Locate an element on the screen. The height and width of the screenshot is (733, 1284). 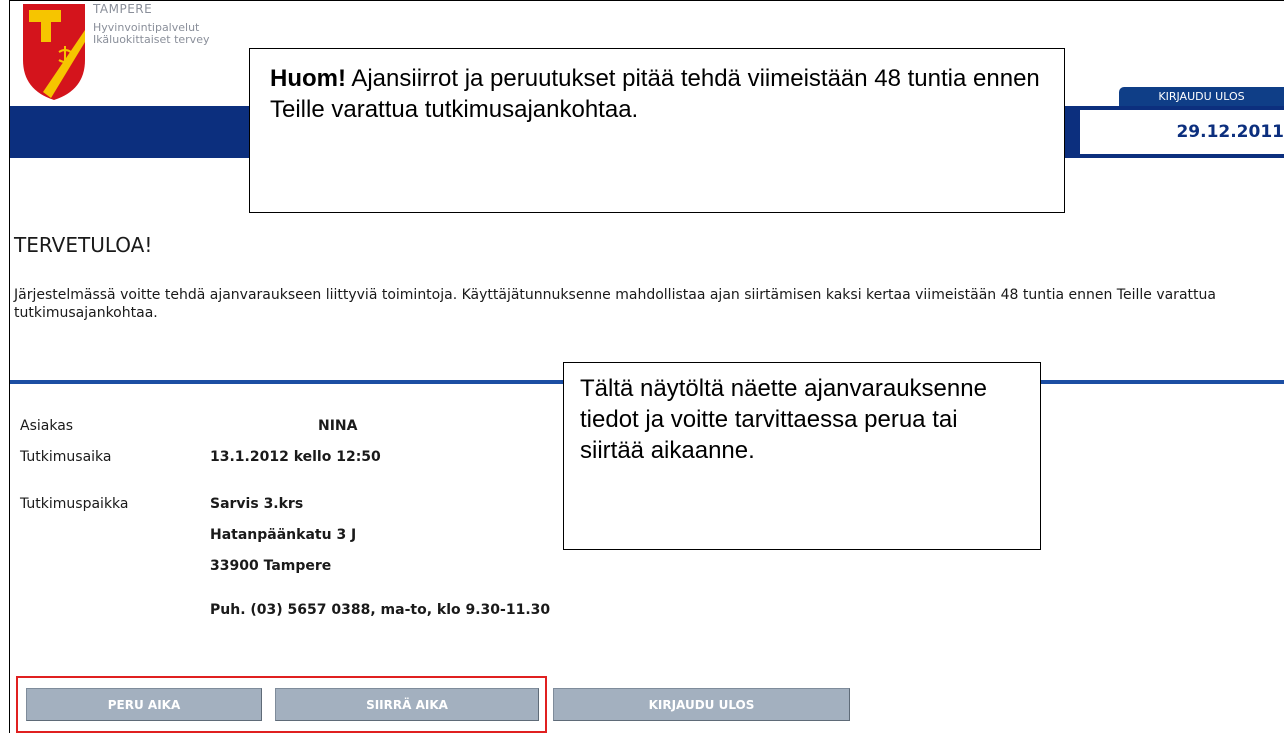
exam-time-label: Tutkimusaika is located at coordinates (66, 457).